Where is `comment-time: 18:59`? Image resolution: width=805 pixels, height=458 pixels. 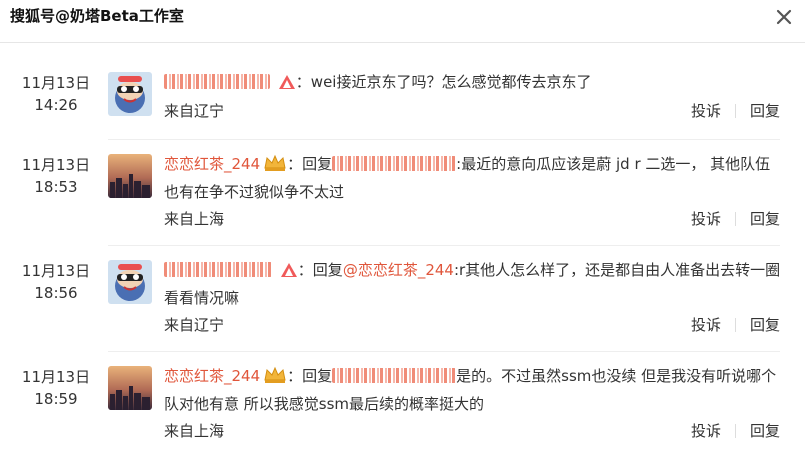 comment-time: 18:59 is located at coordinates (56, 399).